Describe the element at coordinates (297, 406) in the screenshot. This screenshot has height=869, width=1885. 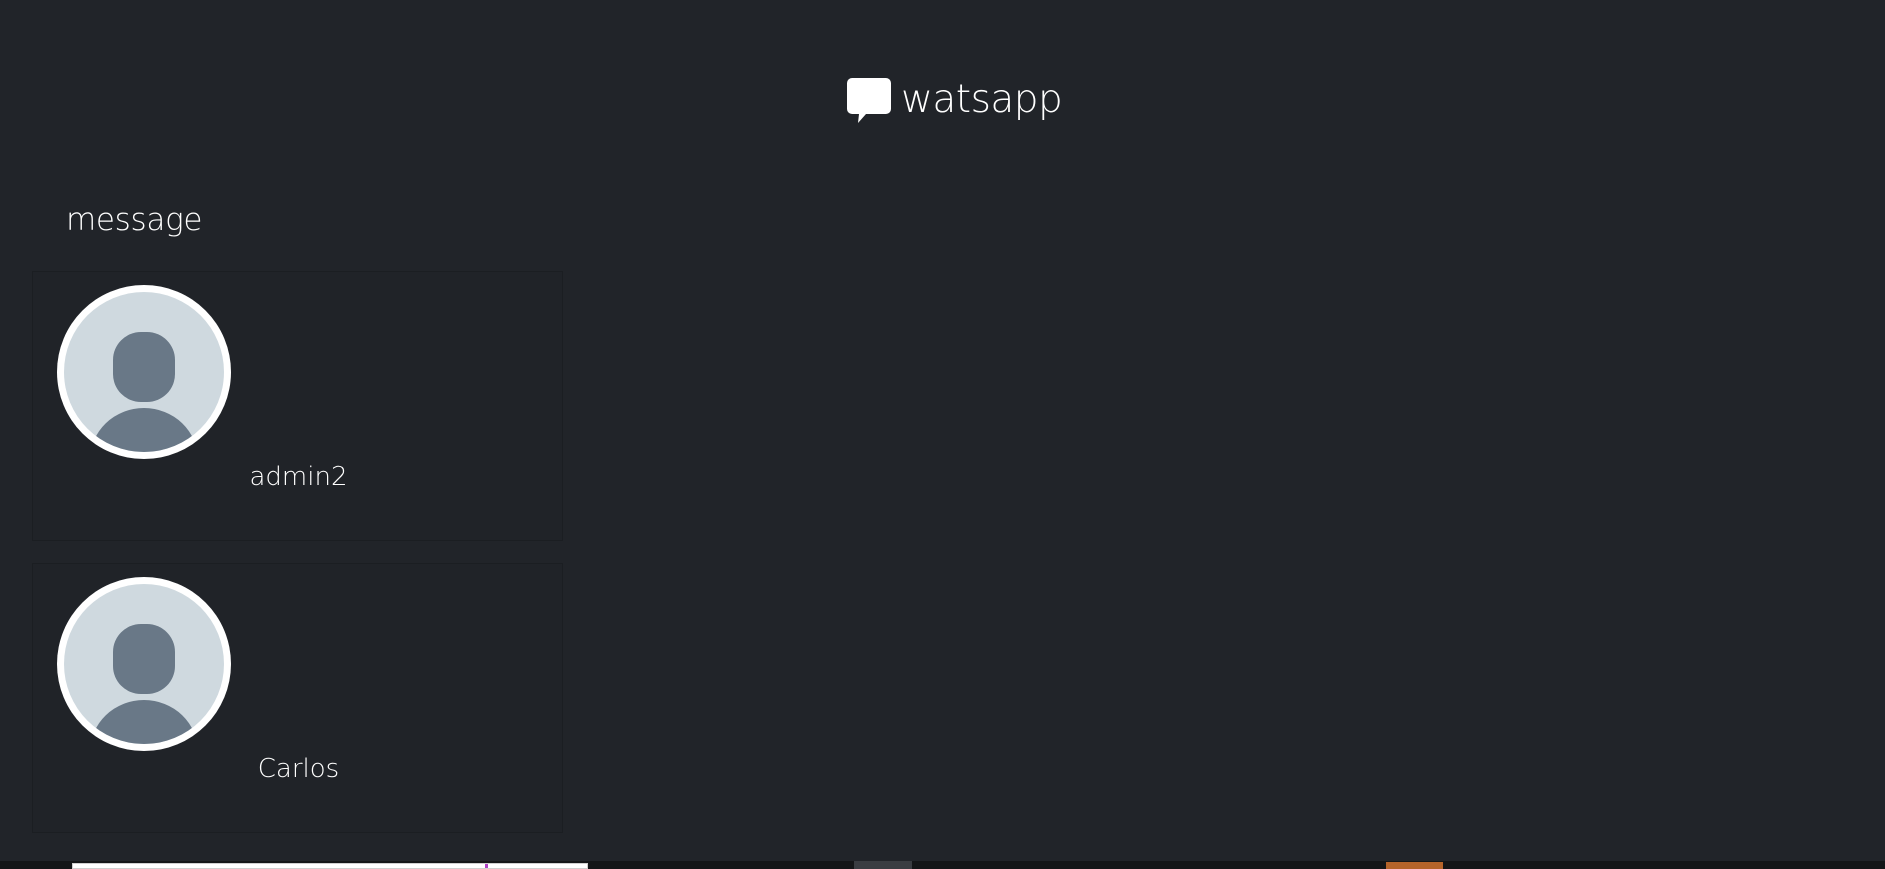
I see `contact-card-admin2: admin2` at that location.